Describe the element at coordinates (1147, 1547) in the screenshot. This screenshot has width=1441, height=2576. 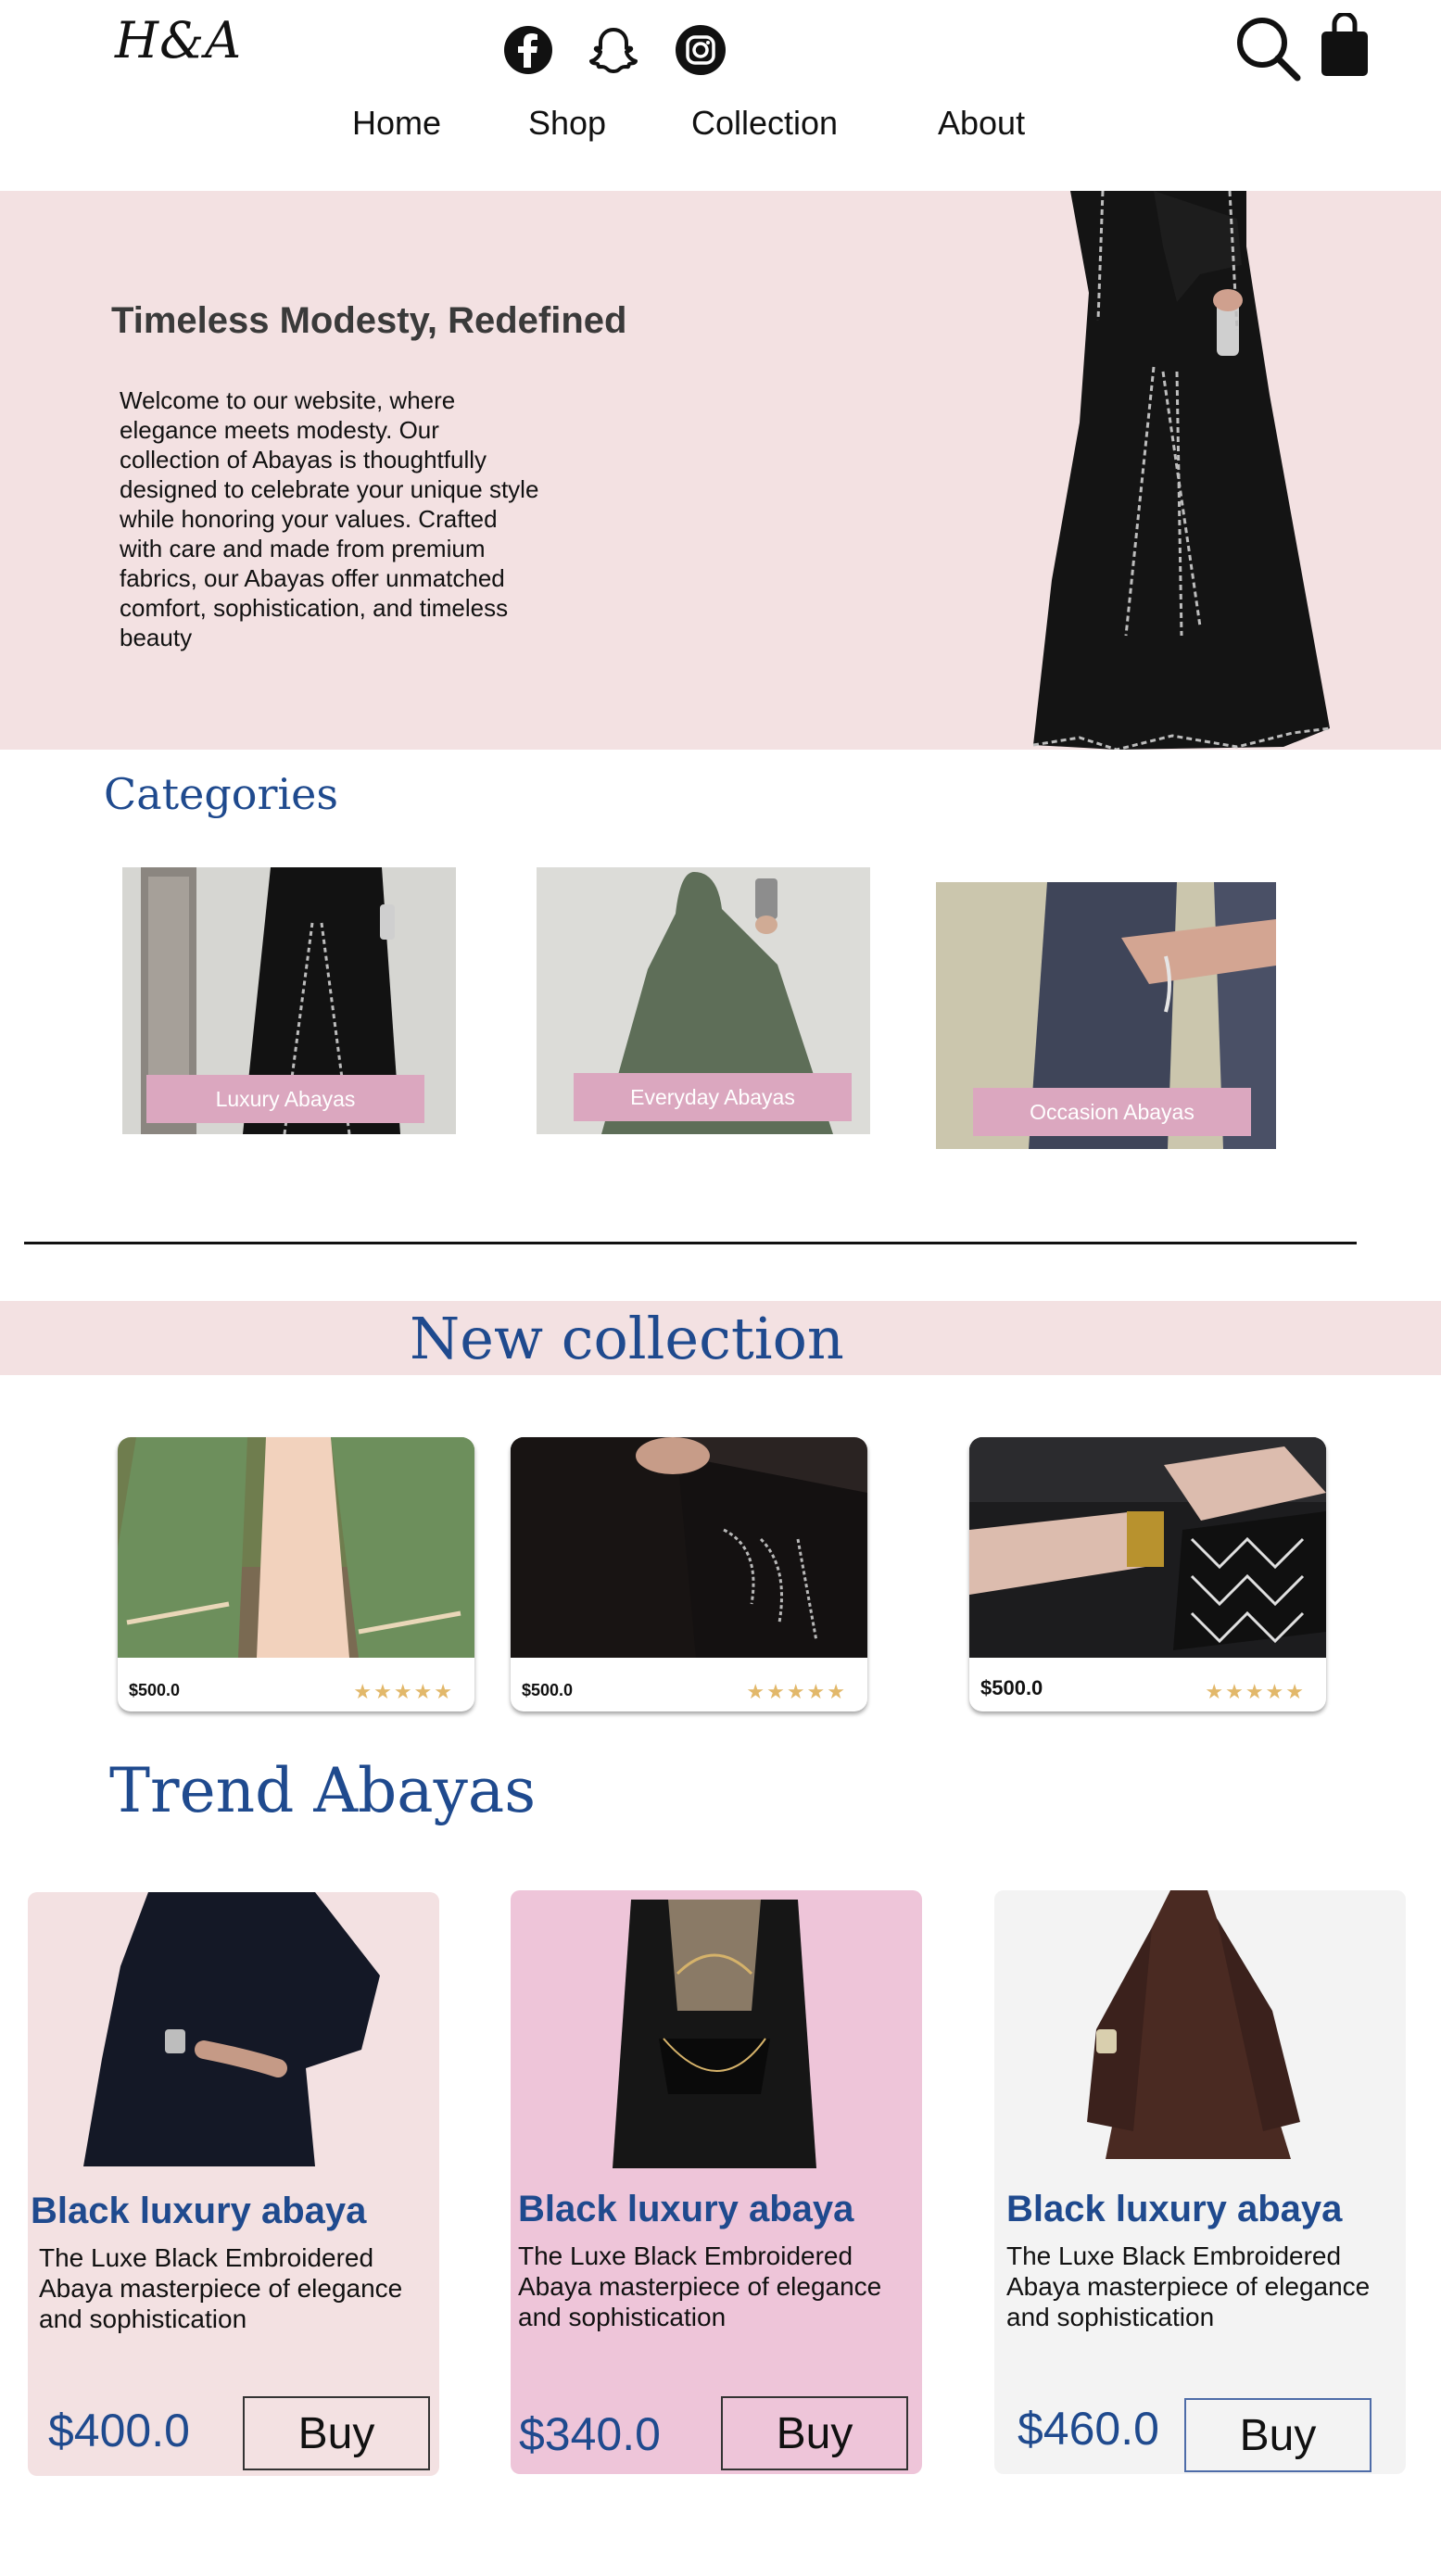
I see `beaded-sleeve-image` at that location.